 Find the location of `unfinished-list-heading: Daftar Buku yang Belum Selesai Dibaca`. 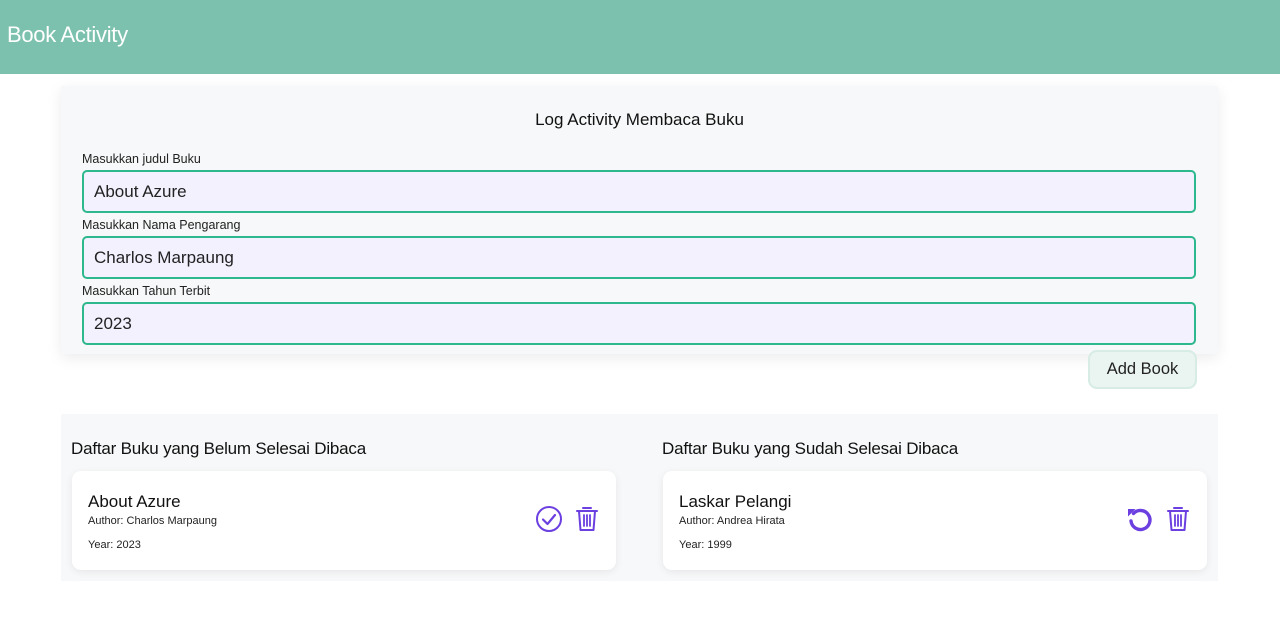

unfinished-list-heading: Daftar Buku yang Belum Selesai Dibaca is located at coordinates (218, 448).